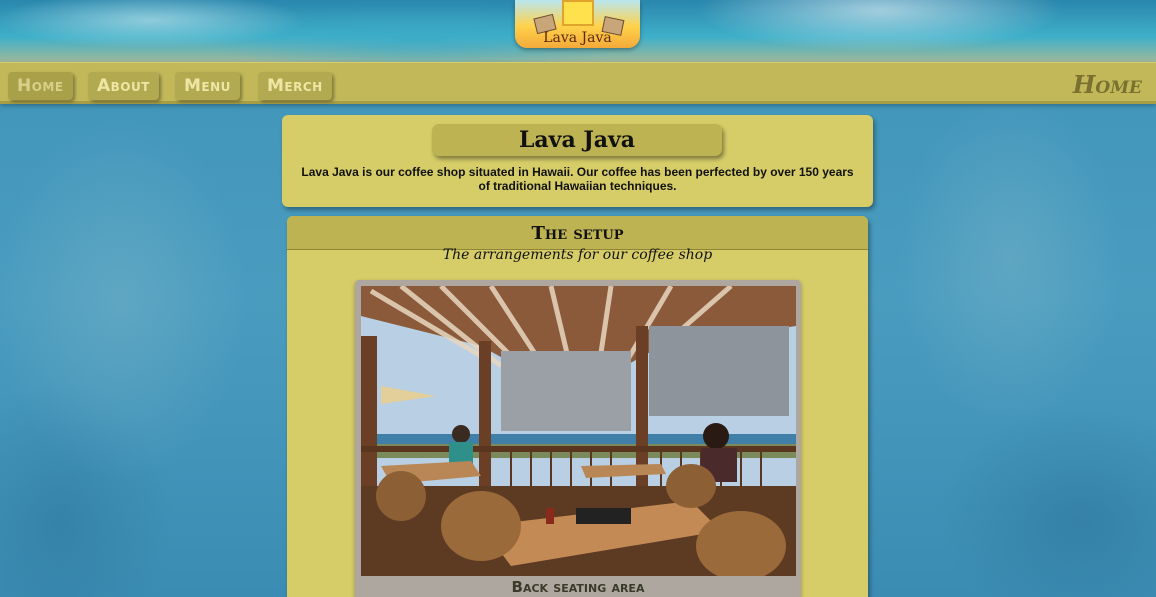 The width and height of the screenshot is (1156, 597). What do you see at coordinates (295, 86) in the screenshot?
I see `nav-merch-button: Merch` at bounding box center [295, 86].